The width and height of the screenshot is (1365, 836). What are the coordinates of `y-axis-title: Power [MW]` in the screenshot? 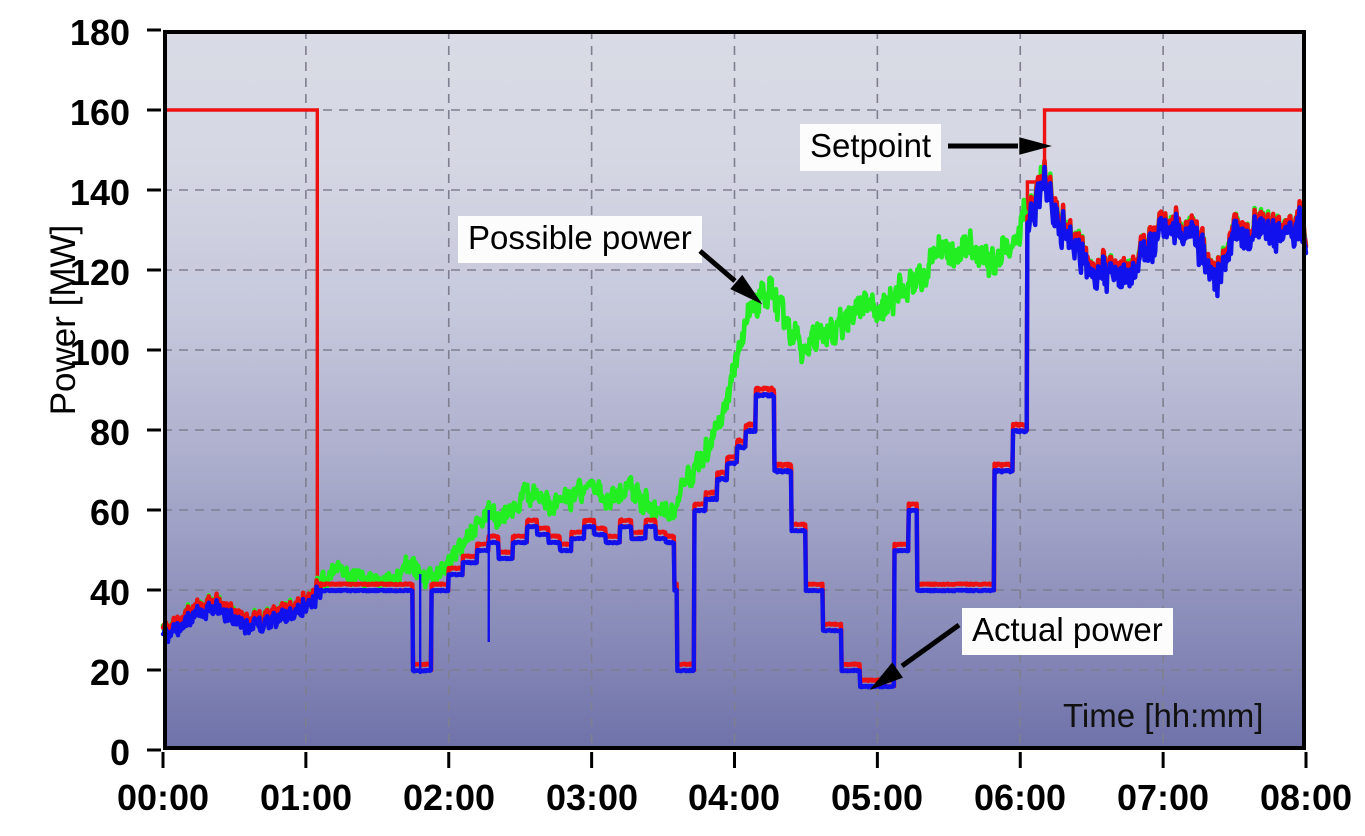 It's located at (63, 320).